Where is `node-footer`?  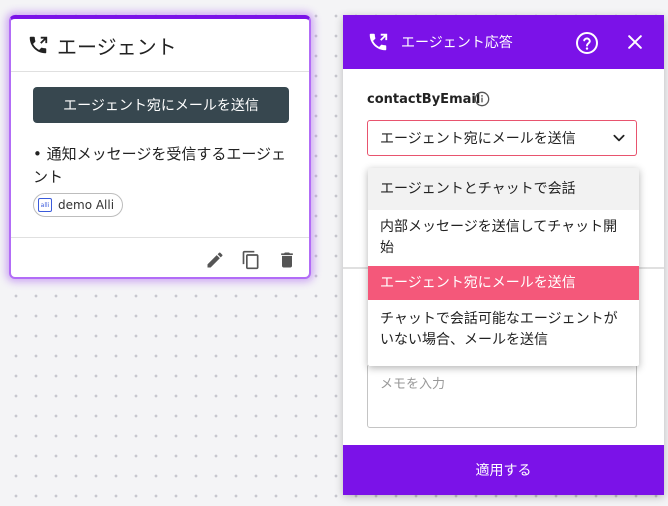
node-footer is located at coordinates (160, 258).